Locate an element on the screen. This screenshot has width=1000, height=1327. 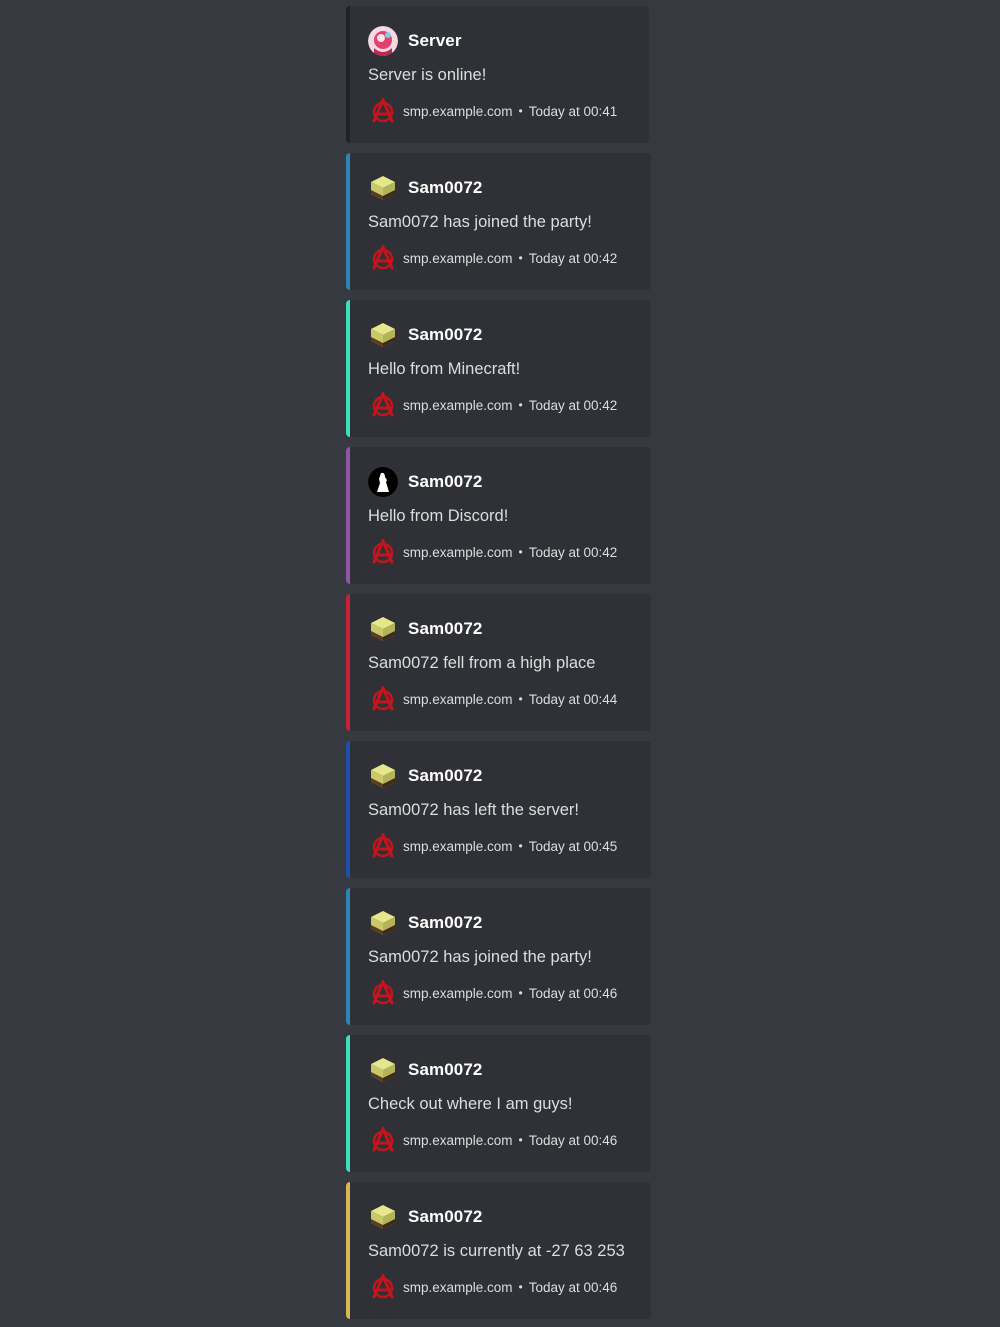
footer-timestamp: Today at 00:44 is located at coordinates (573, 699).